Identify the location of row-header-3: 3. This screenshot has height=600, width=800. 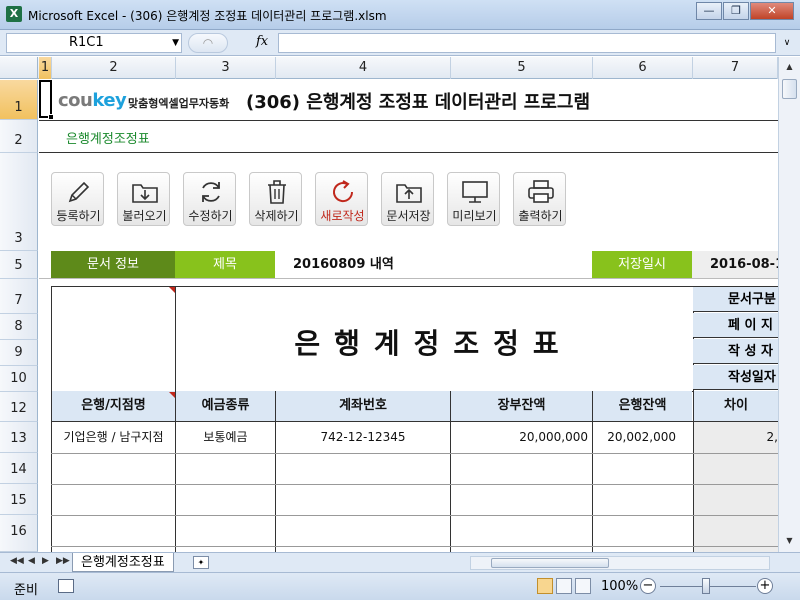
(19, 202).